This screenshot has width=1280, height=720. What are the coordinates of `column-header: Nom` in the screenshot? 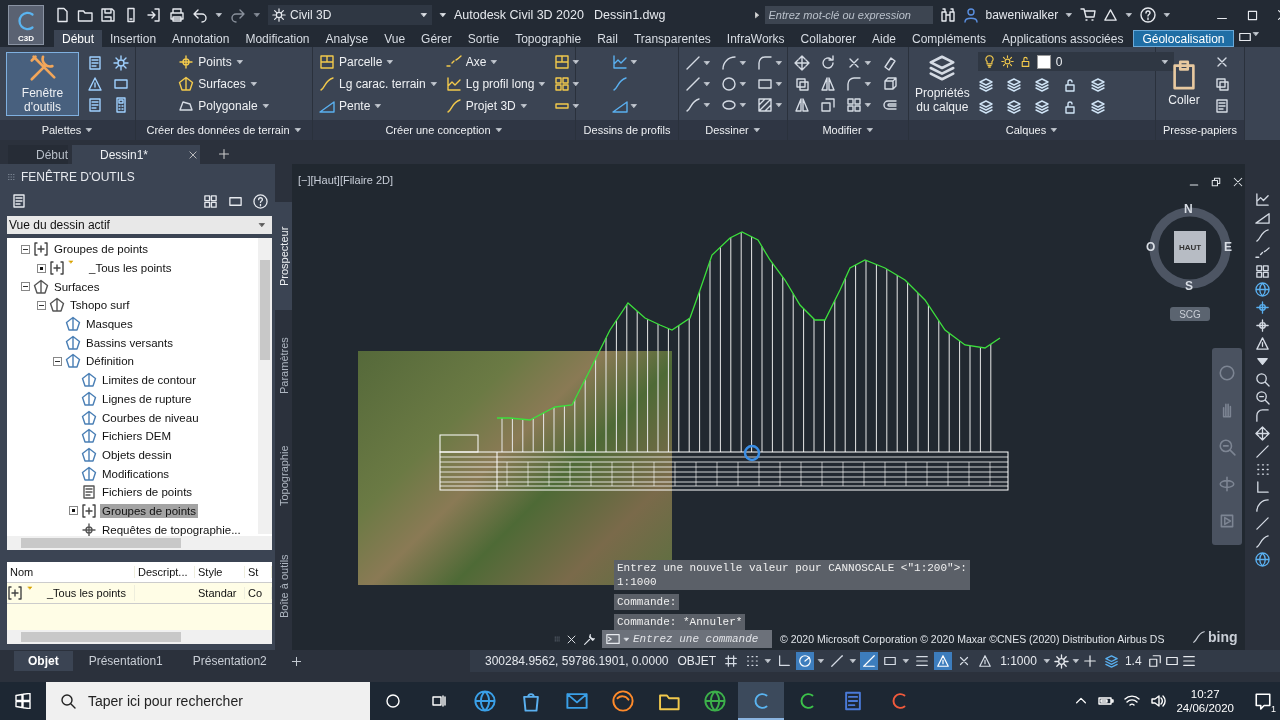 It's located at (71, 572).